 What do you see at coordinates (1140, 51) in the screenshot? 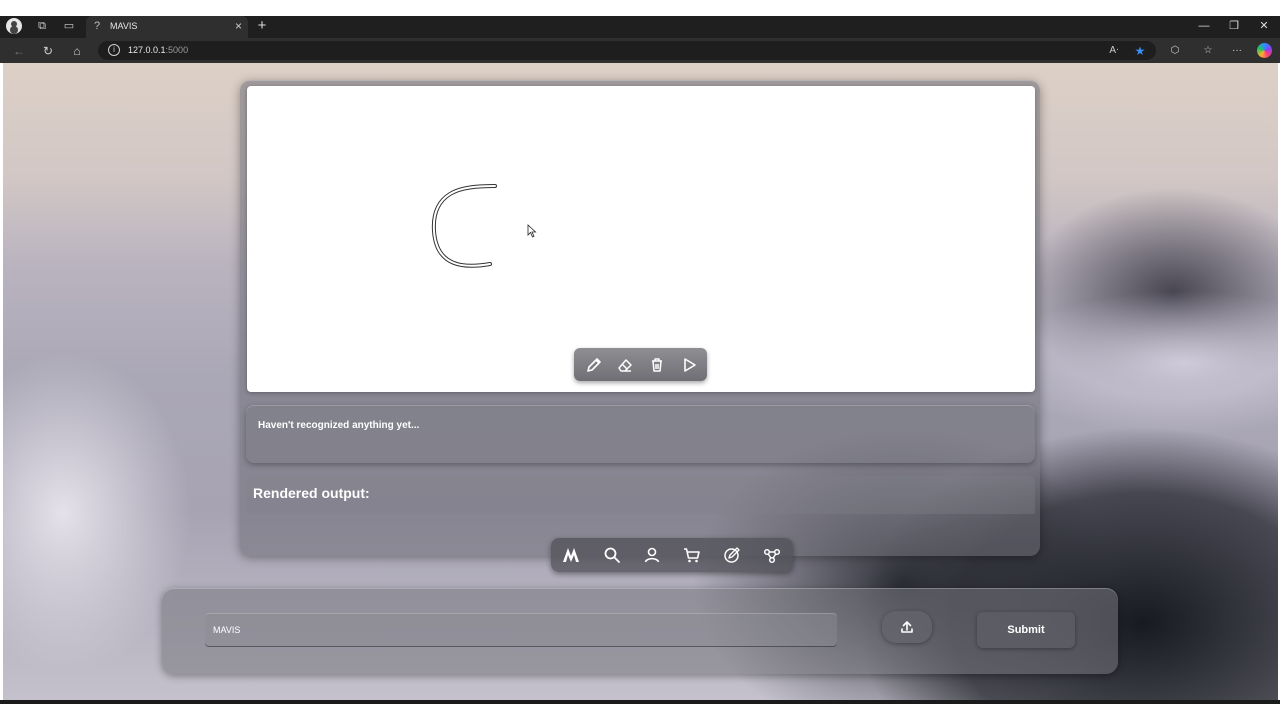
I see `favorite-star-icon: ★` at bounding box center [1140, 51].